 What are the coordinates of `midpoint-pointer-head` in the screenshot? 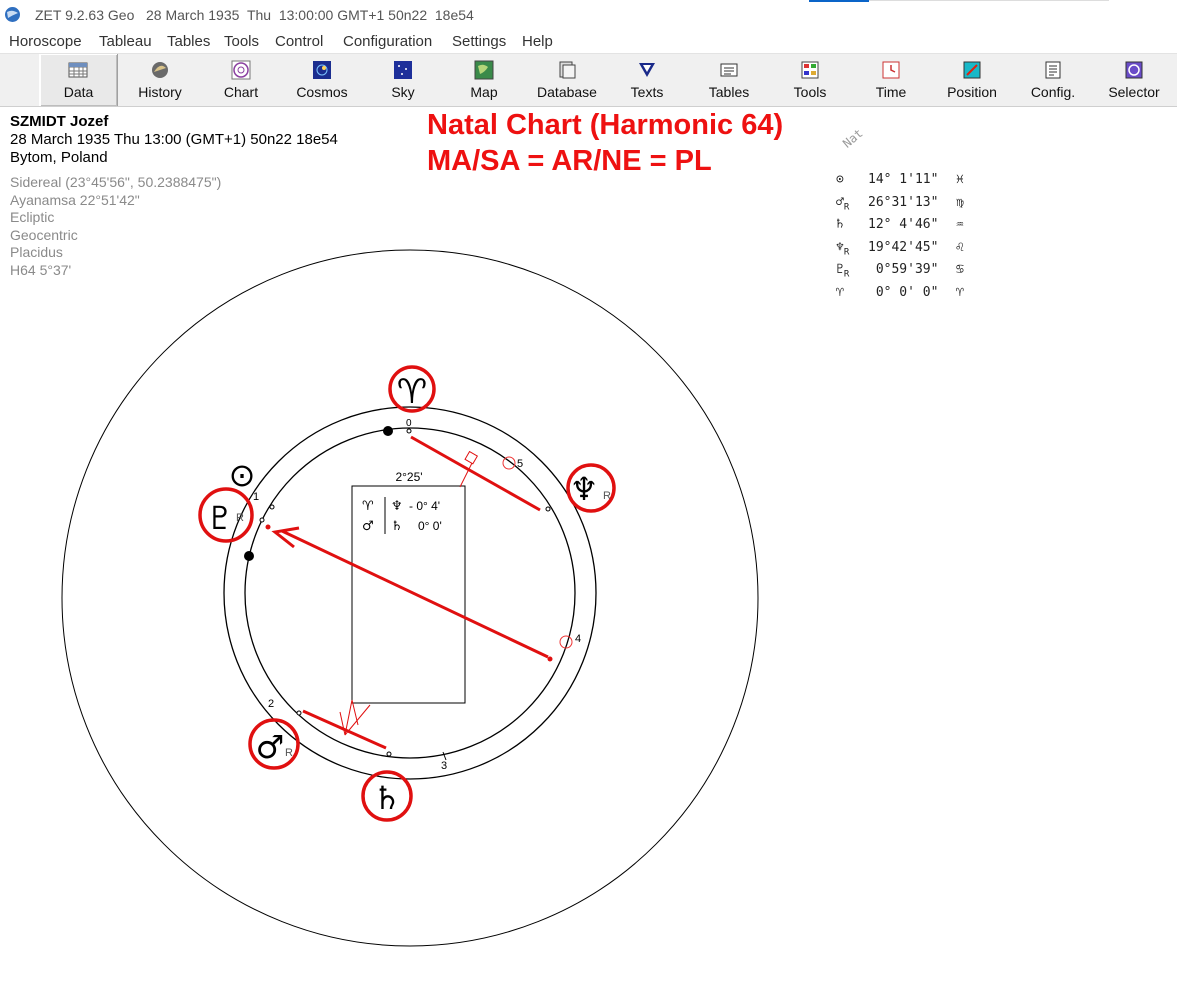 It's located at (471, 457).